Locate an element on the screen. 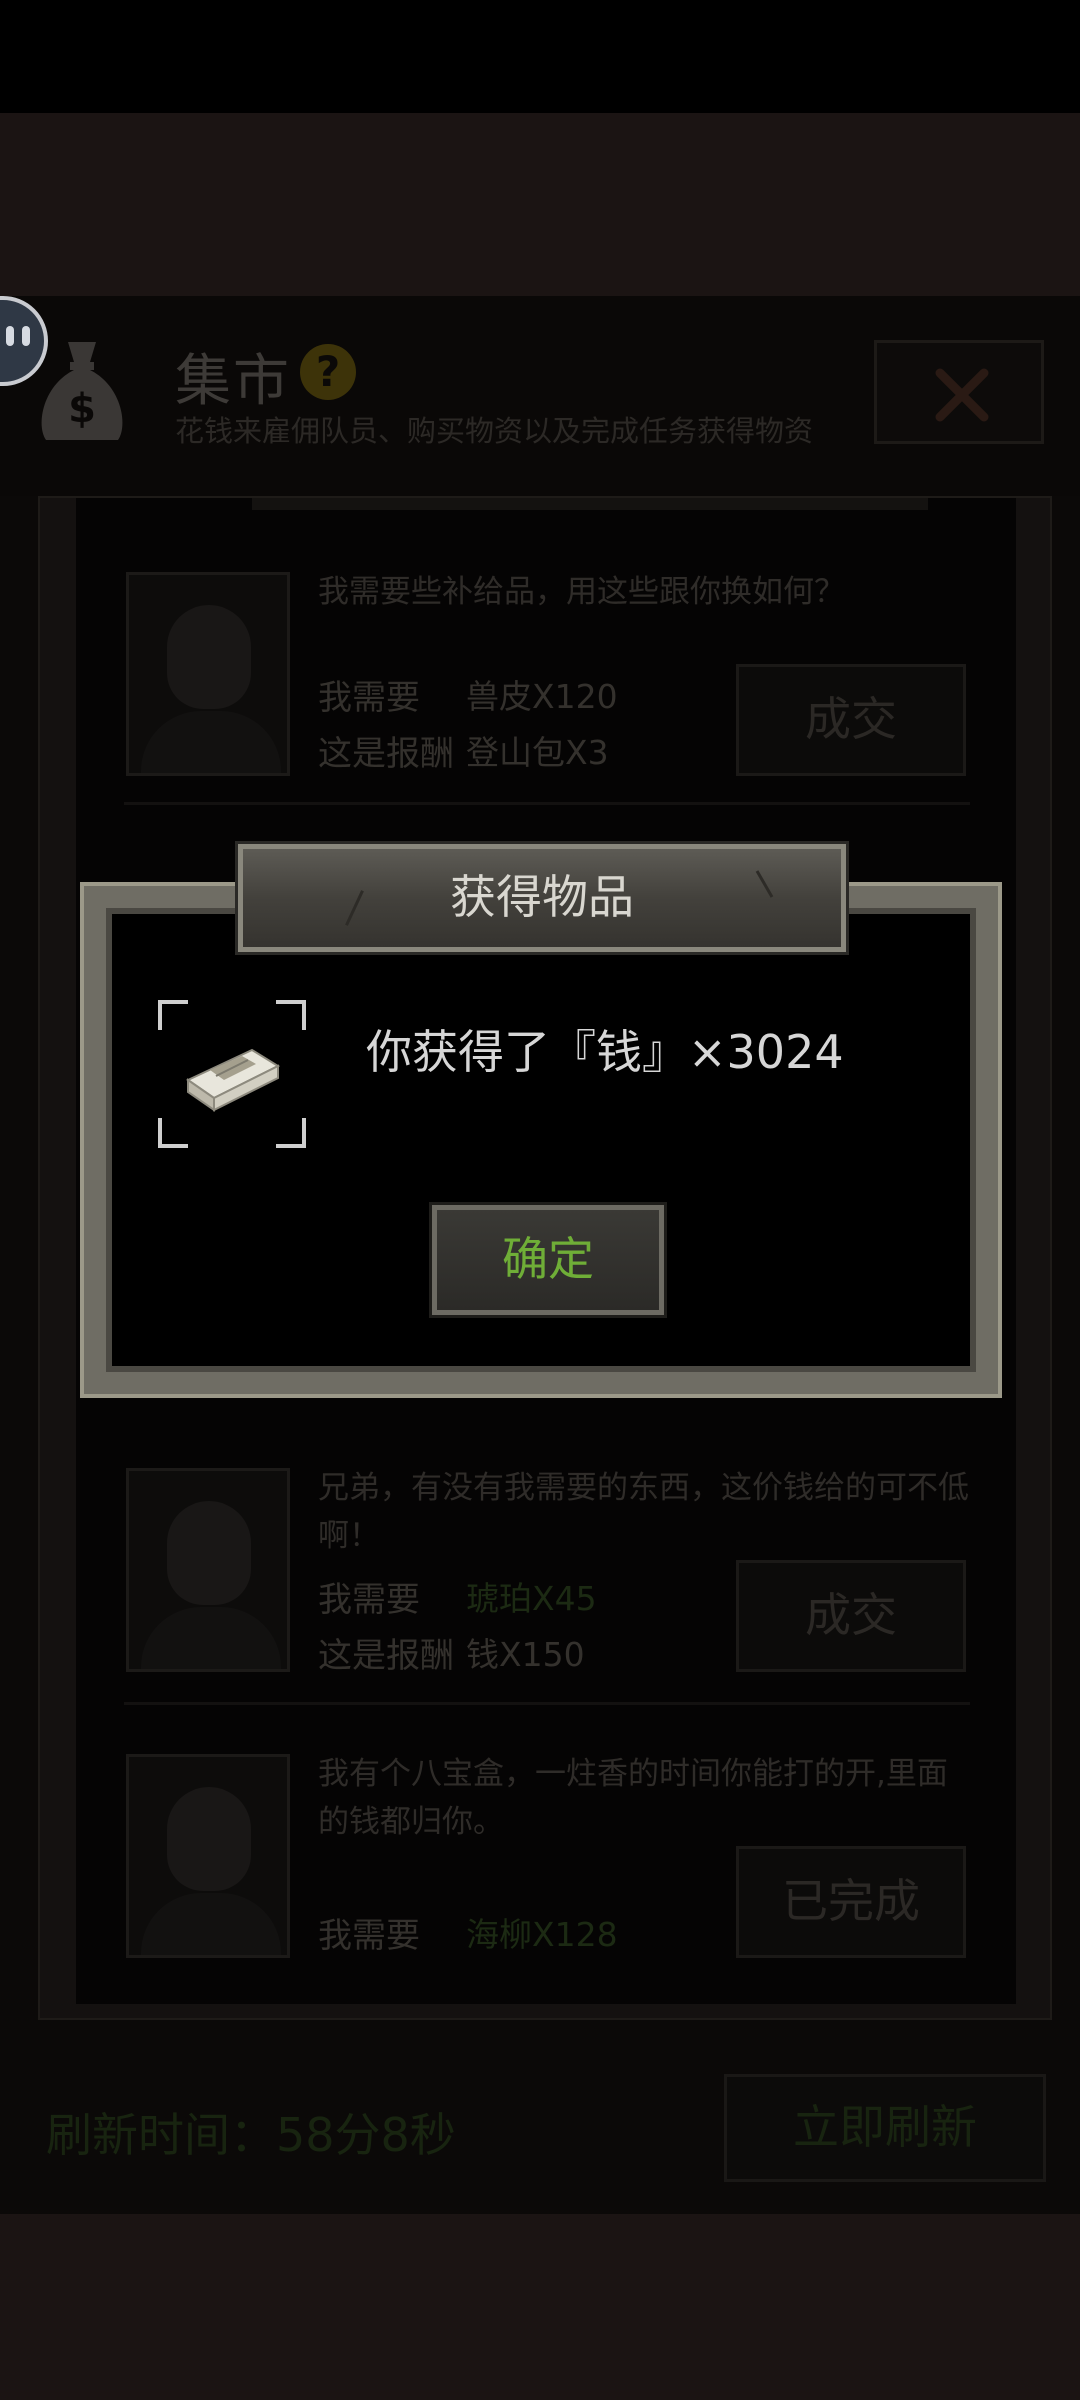  completed-button: 已完成 is located at coordinates (851, 1902).